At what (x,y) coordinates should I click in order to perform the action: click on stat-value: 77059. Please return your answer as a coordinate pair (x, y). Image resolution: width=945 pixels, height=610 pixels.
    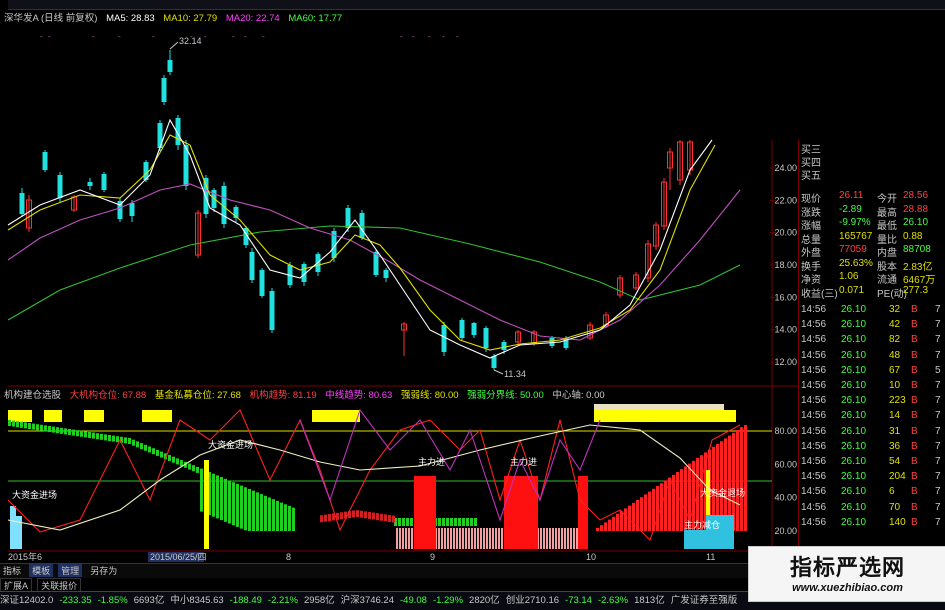
    Looking at the image, I should click on (853, 249).